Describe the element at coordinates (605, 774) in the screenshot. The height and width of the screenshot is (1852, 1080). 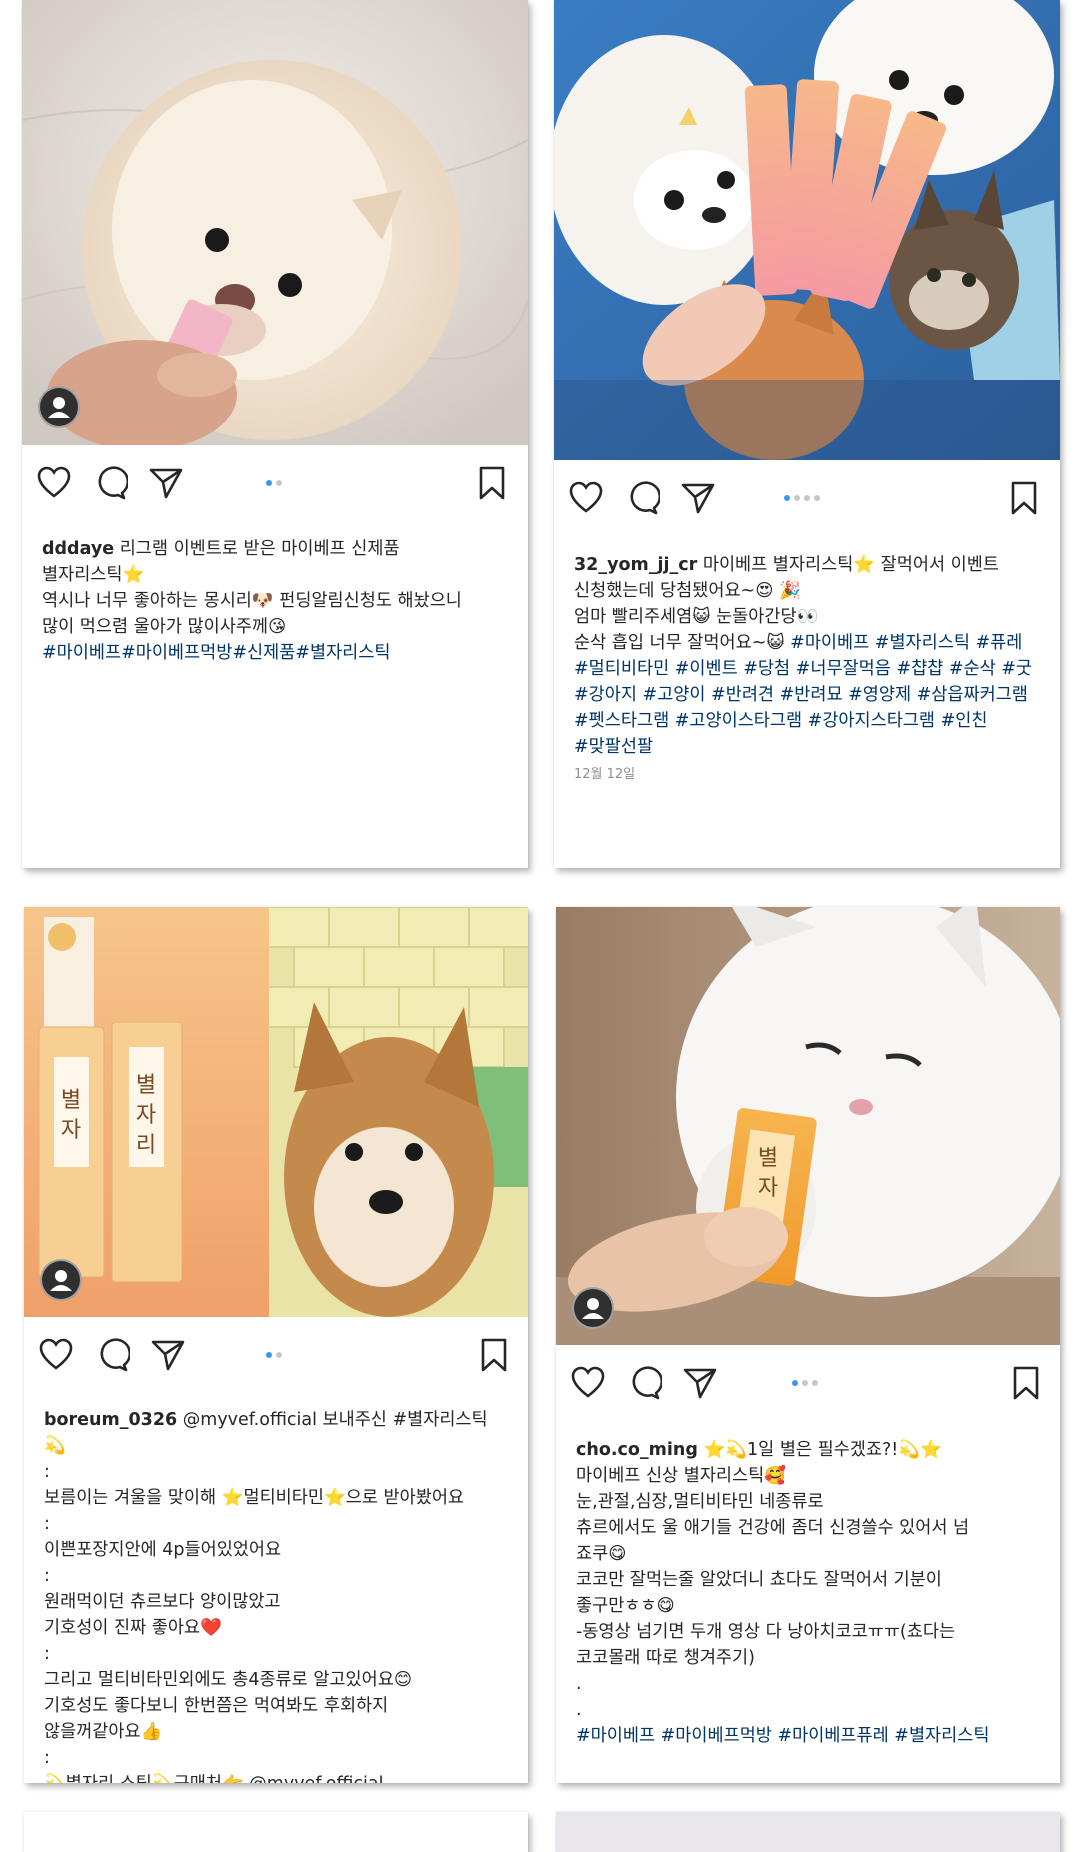
I see `post-date: 12월 12일` at that location.